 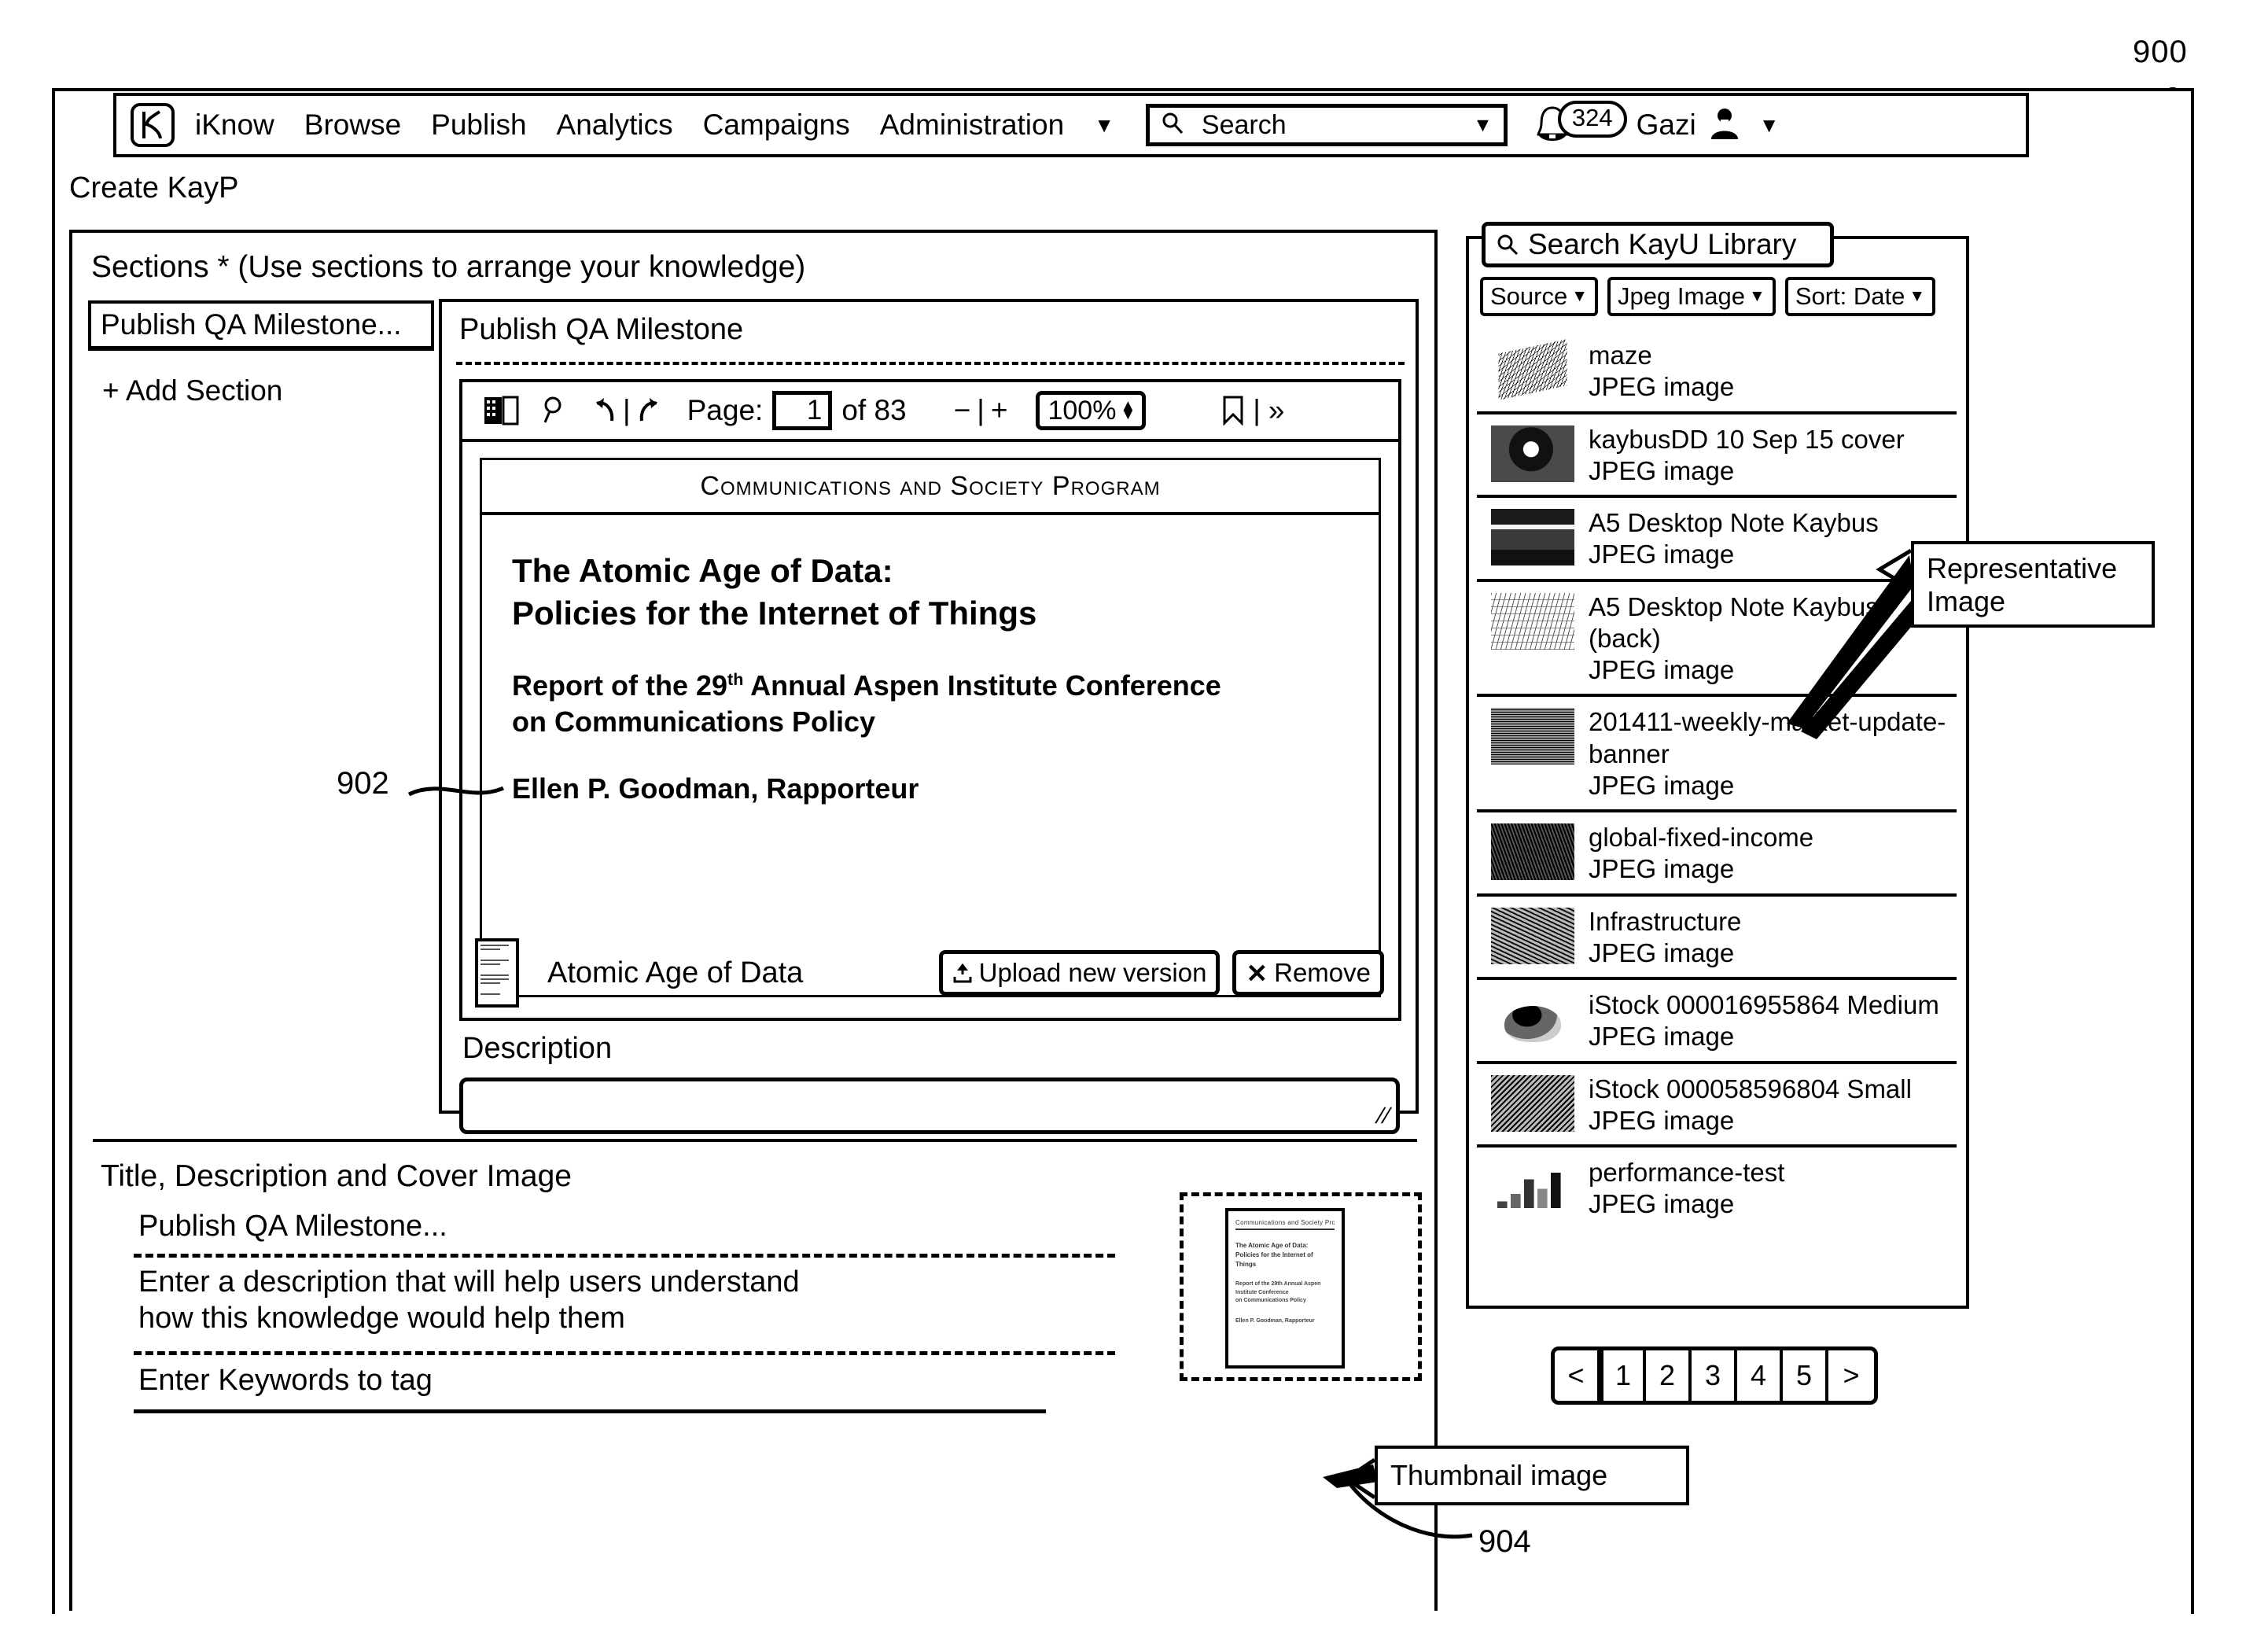 What do you see at coordinates (615, 125) in the screenshot?
I see `nav-item-analytics: Analytics` at bounding box center [615, 125].